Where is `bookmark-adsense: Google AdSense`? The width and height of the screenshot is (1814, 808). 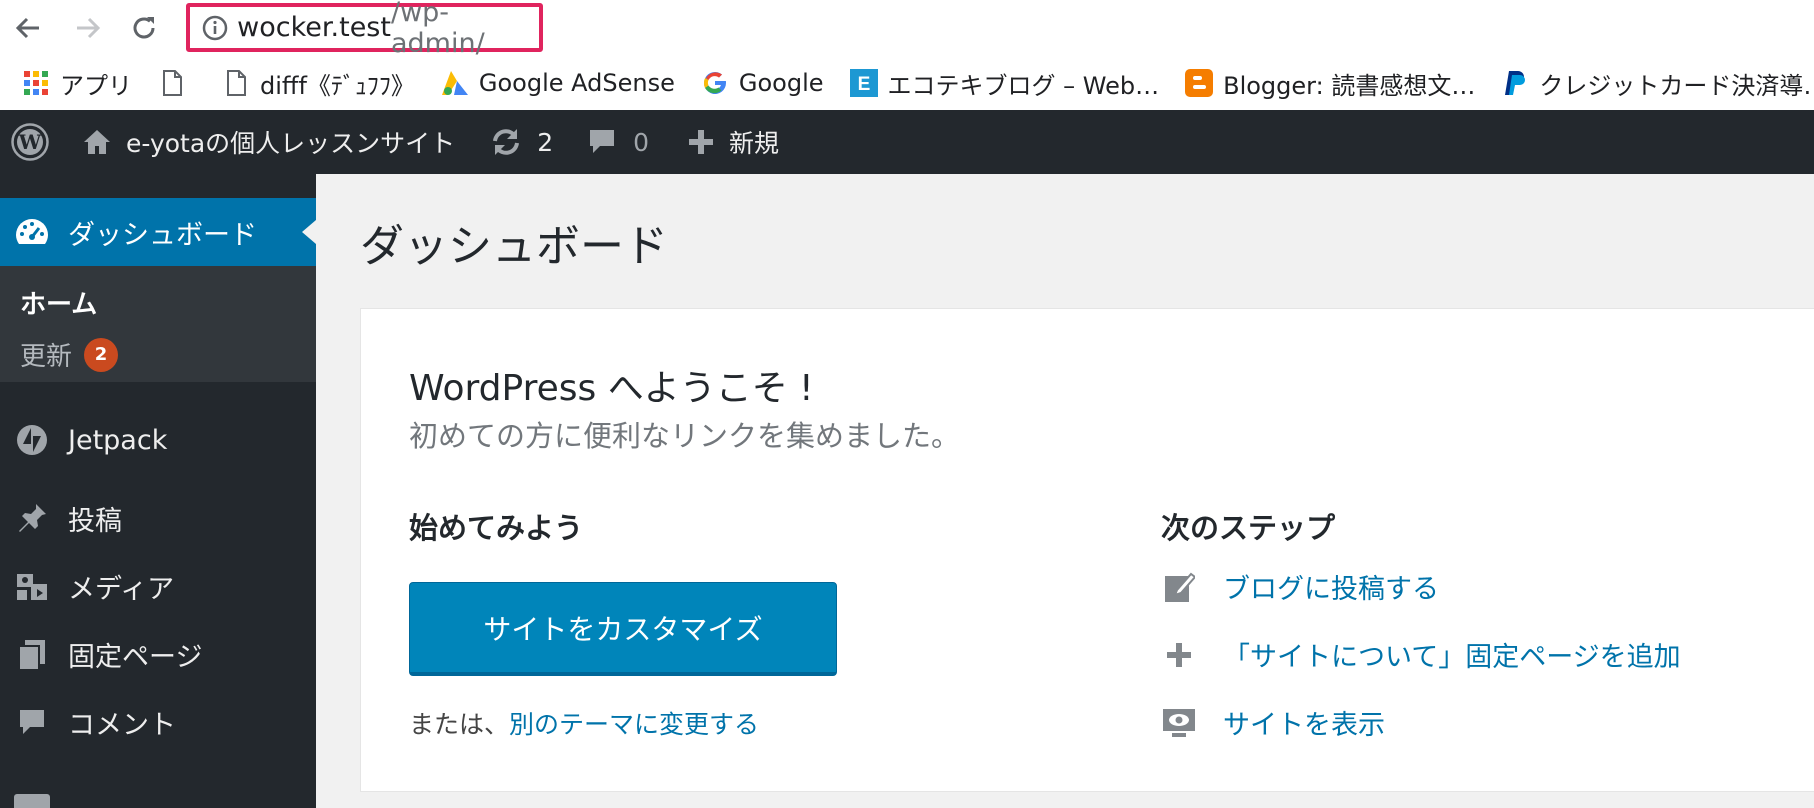
bookmark-adsense: Google AdSense is located at coordinates (558, 83).